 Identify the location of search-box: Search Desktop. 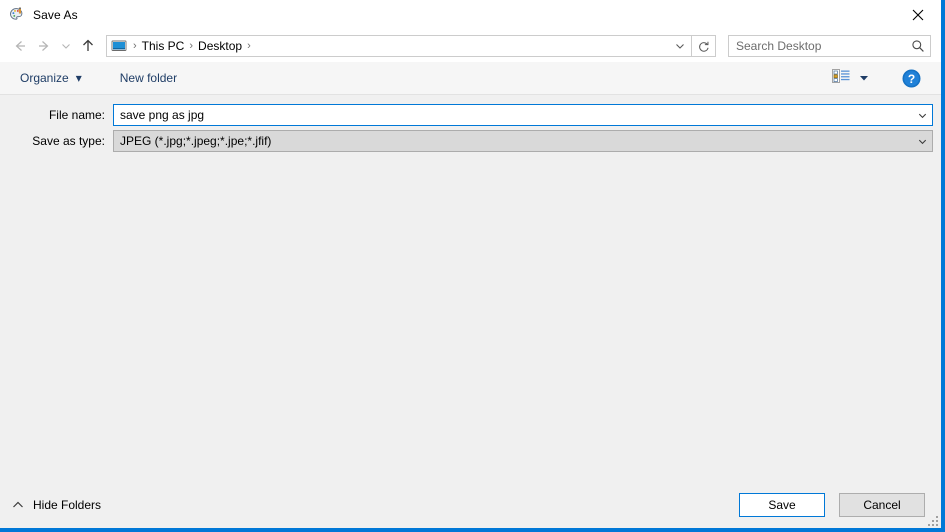
(829, 46).